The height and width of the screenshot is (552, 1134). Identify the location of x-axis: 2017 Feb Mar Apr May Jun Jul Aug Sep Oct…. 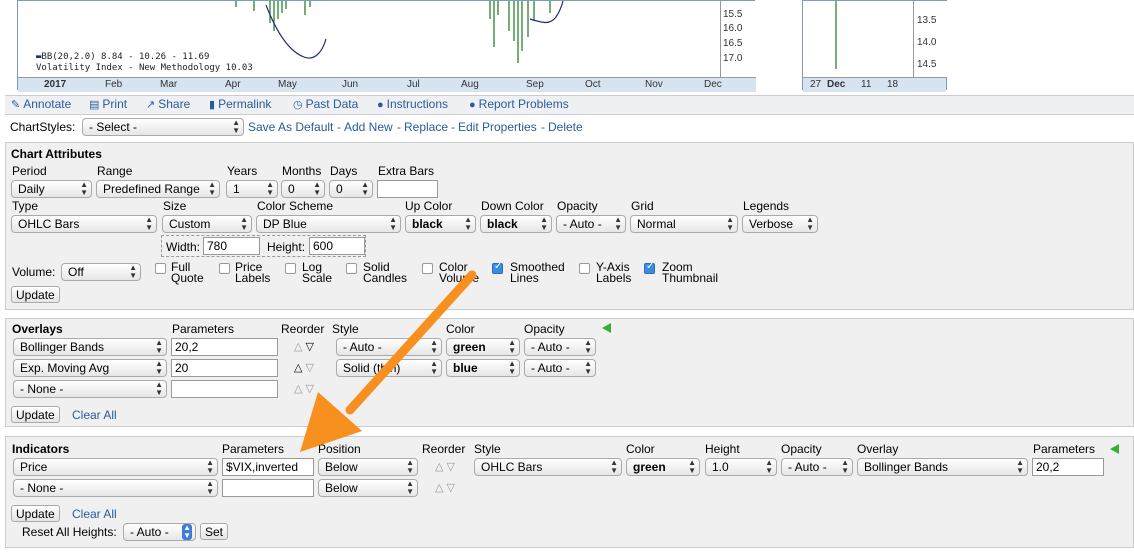
(387, 84).